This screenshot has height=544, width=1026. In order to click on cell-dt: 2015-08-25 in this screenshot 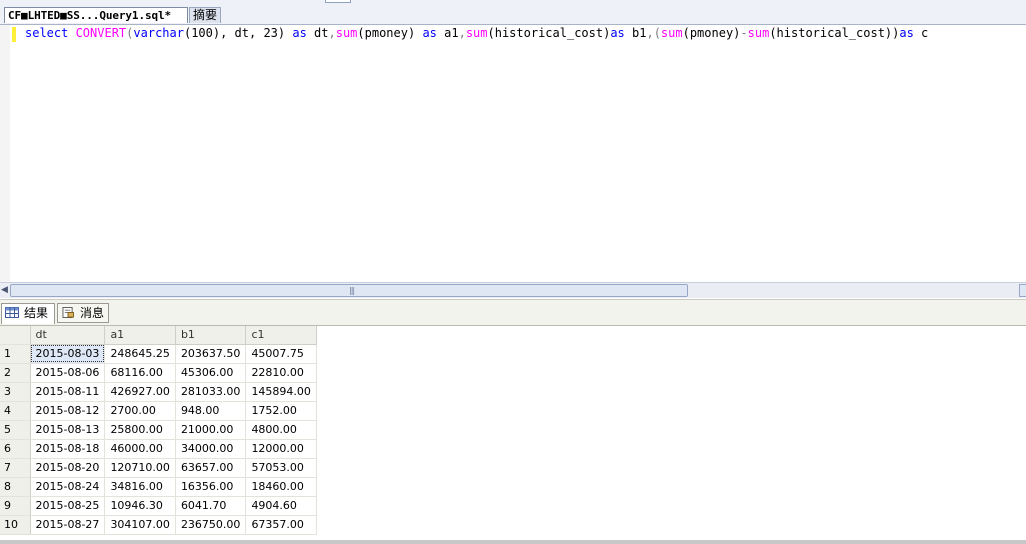, I will do `click(68, 506)`.